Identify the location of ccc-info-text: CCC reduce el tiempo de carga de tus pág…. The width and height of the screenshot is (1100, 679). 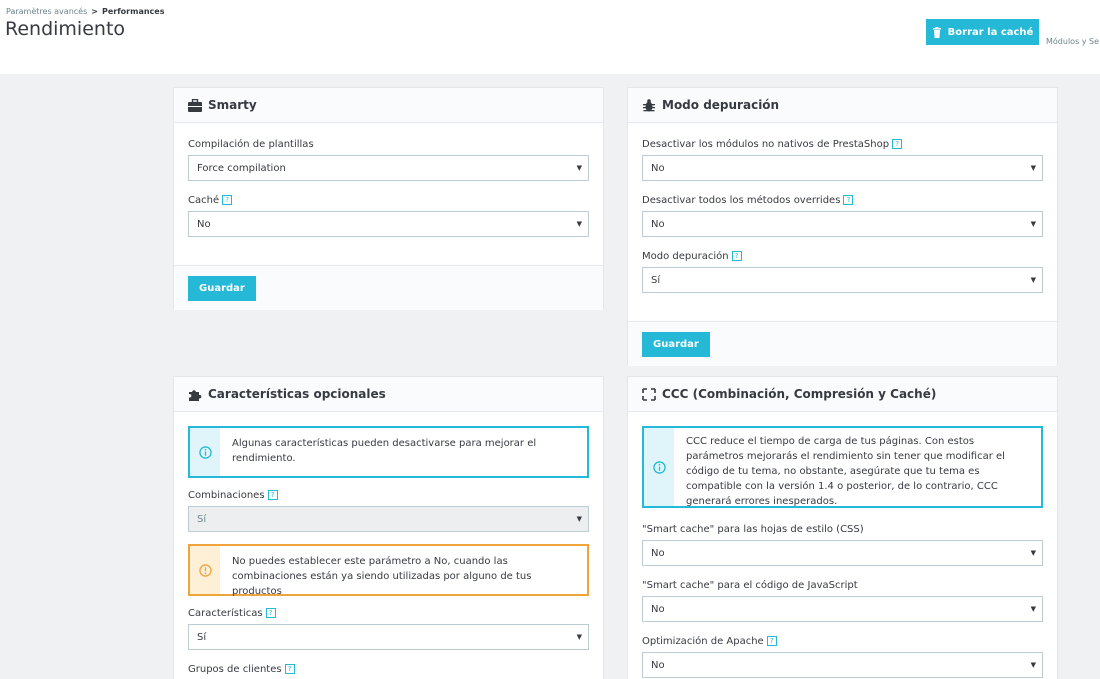
(845, 471).